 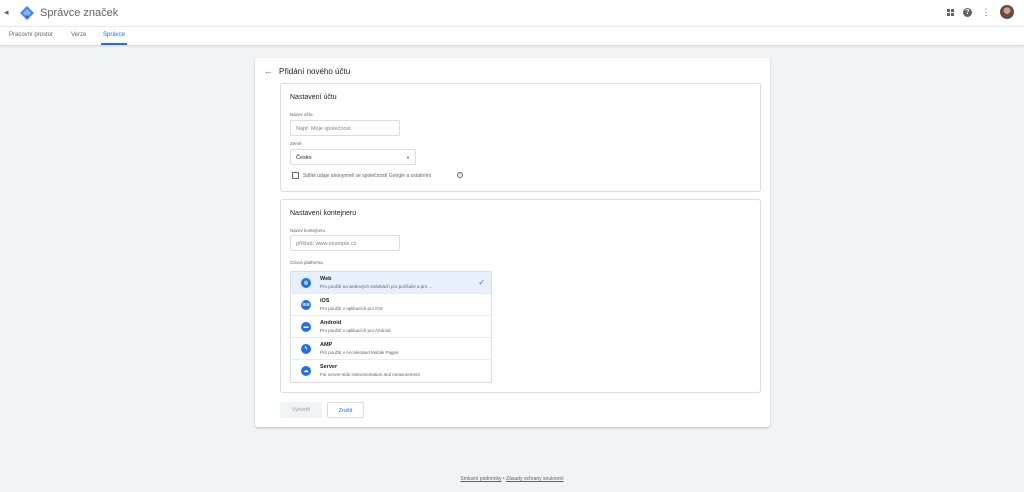 What do you see at coordinates (986, 12) in the screenshot?
I see `more-vert-icon: ⋮` at bounding box center [986, 12].